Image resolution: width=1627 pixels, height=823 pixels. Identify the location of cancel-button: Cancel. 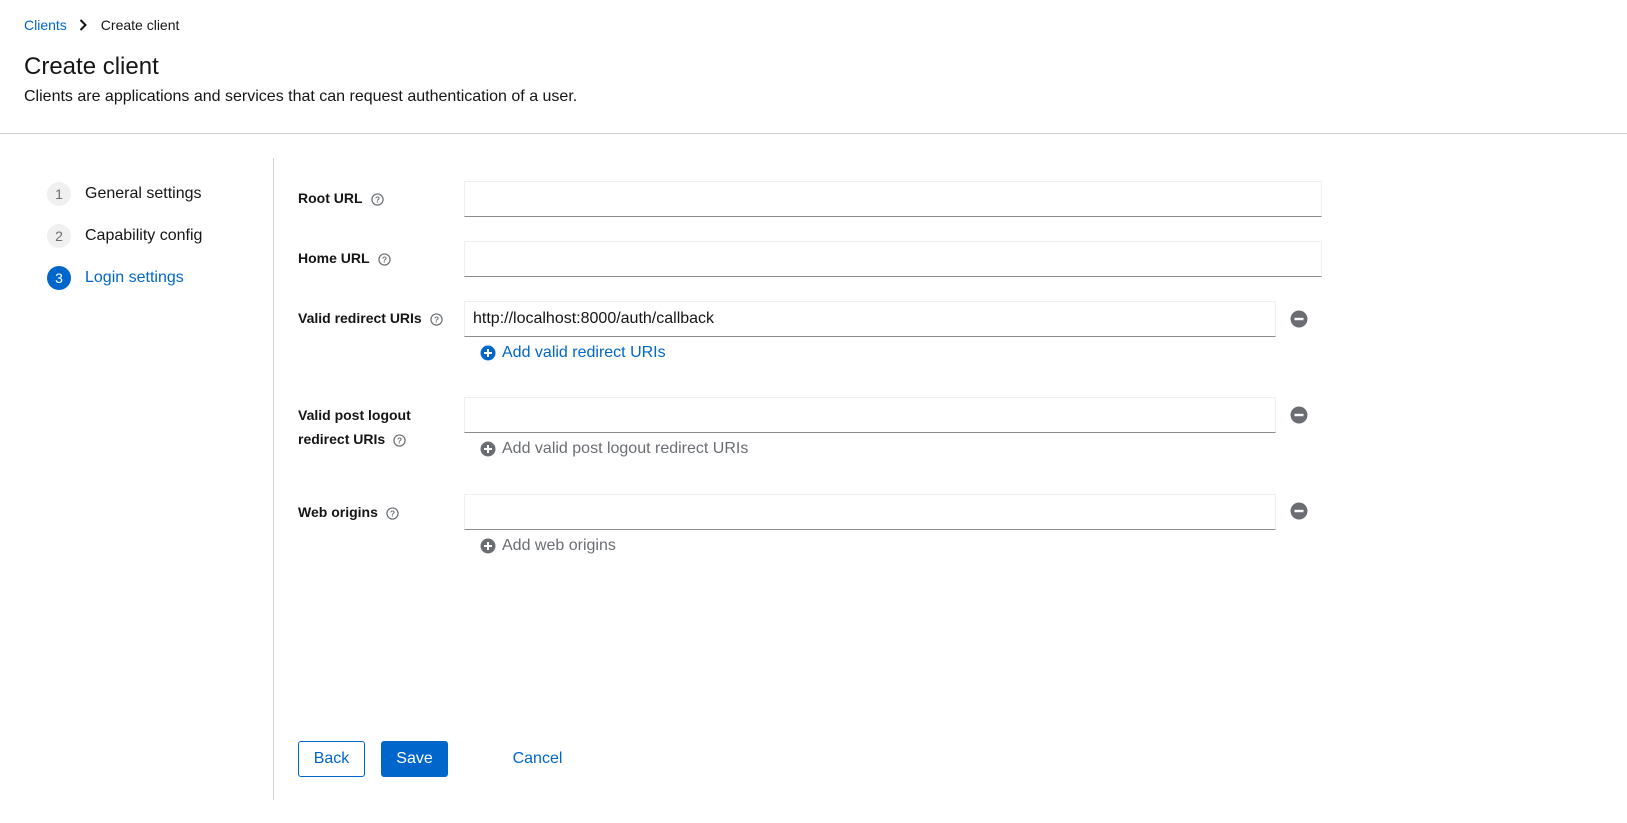
(537, 759).